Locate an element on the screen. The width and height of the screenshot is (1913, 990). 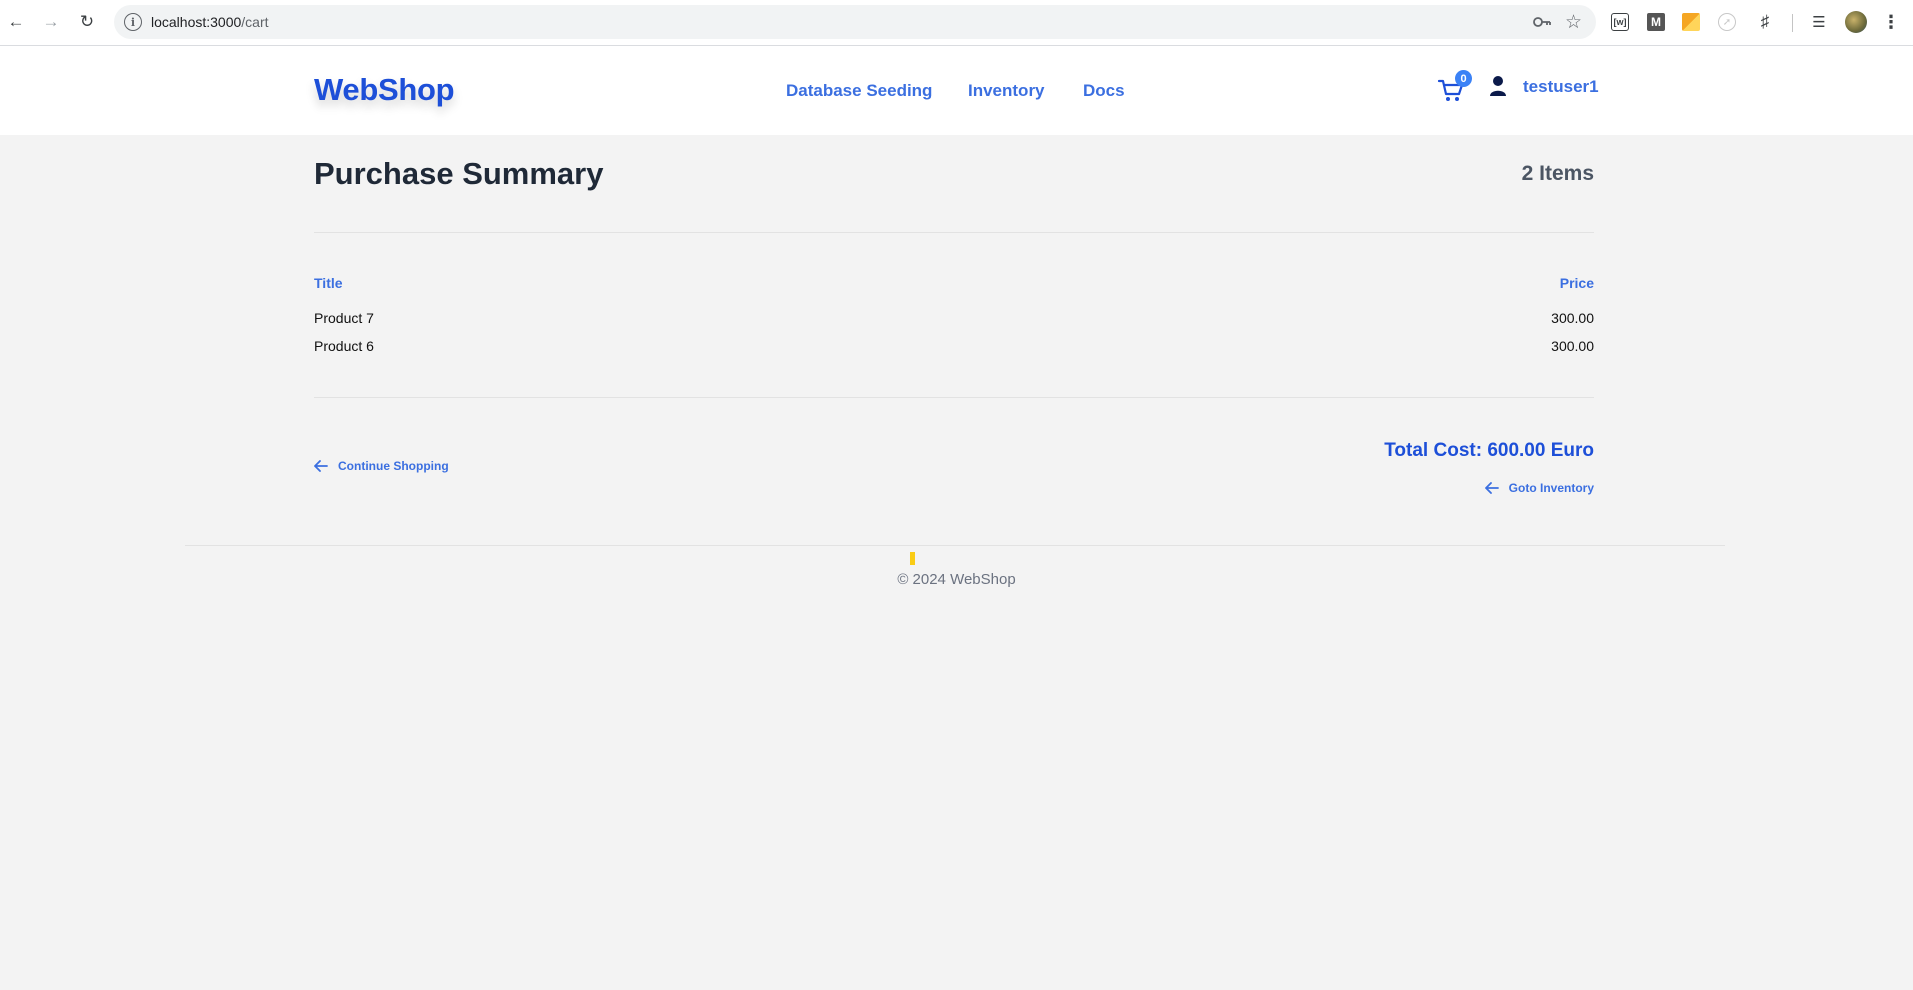
footer-divider is located at coordinates (955, 545).